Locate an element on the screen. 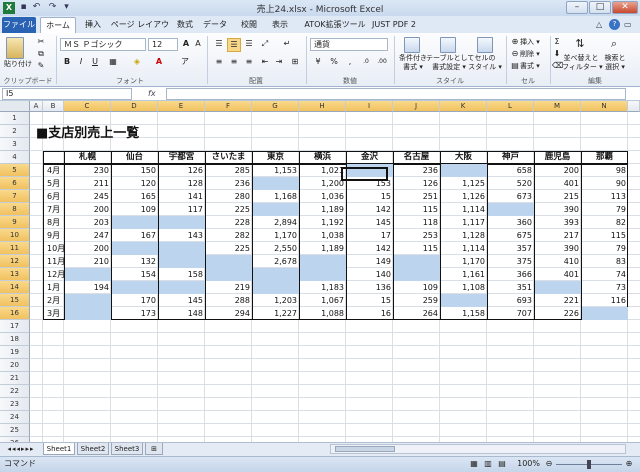  conditional-format-button: 条件付き 書式 ▾ is located at coordinates (413, 63).